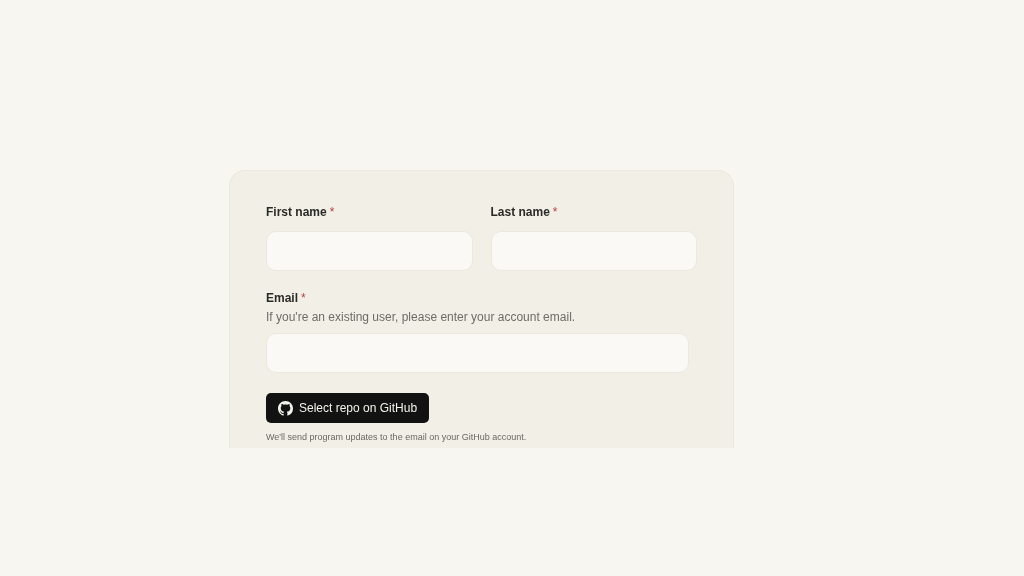 The height and width of the screenshot is (576, 1024). What do you see at coordinates (421, 317) in the screenshot?
I see `field-hint: If you're an existing user, please enter your account email.` at bounding box center [421, 317].